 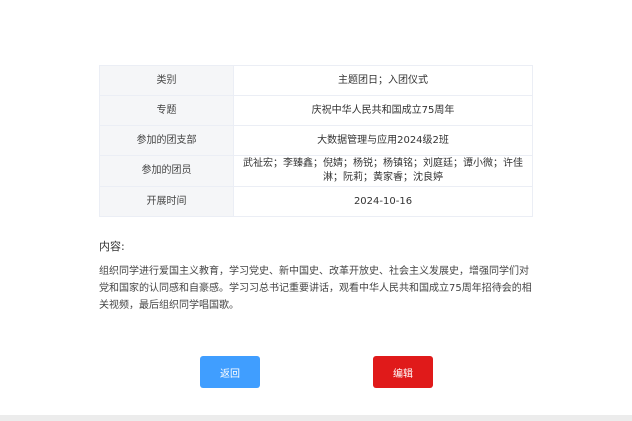 What do you see at coordinates (383, 140) in the screenshot?
I see `branch-value: 大数据管理与应用2024级2班` at bounding box center [383, 140].